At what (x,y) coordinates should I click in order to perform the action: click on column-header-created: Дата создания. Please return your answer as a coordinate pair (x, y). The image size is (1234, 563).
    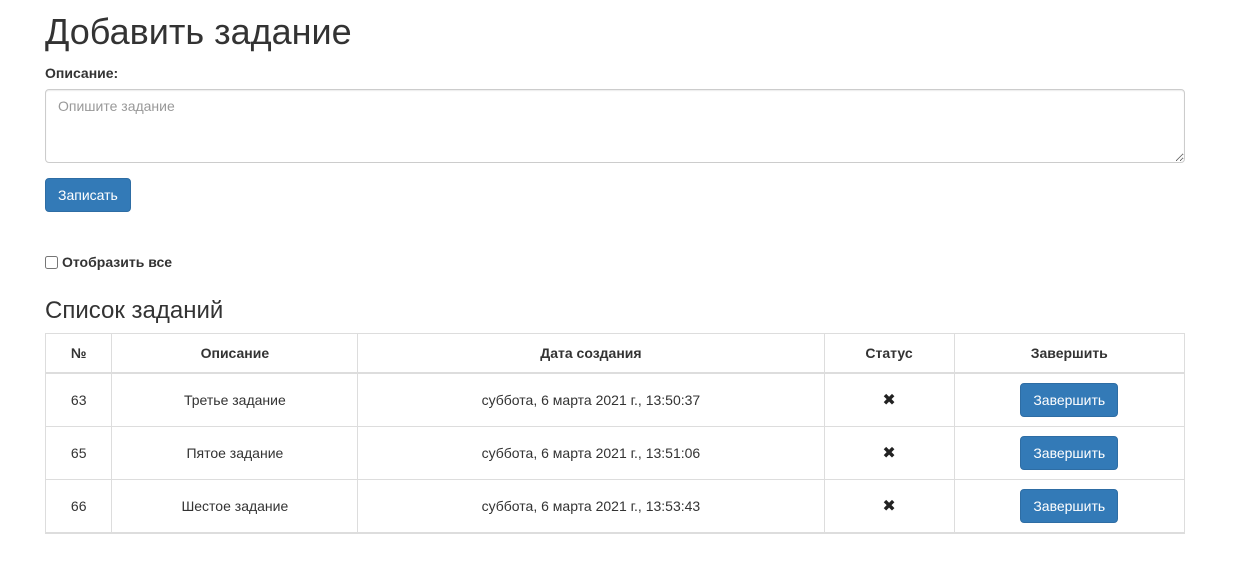
    Looking at the image, I should click on (591, 353).